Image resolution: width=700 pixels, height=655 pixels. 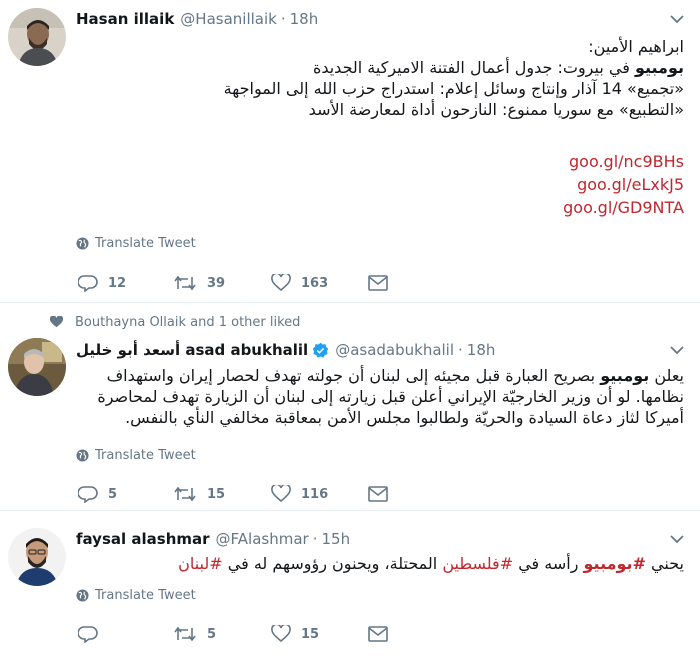 What do you see at coordinates (548, 563) in the screenshot?
I see `text-part: رأسه في` at bounding box center [548, 563].